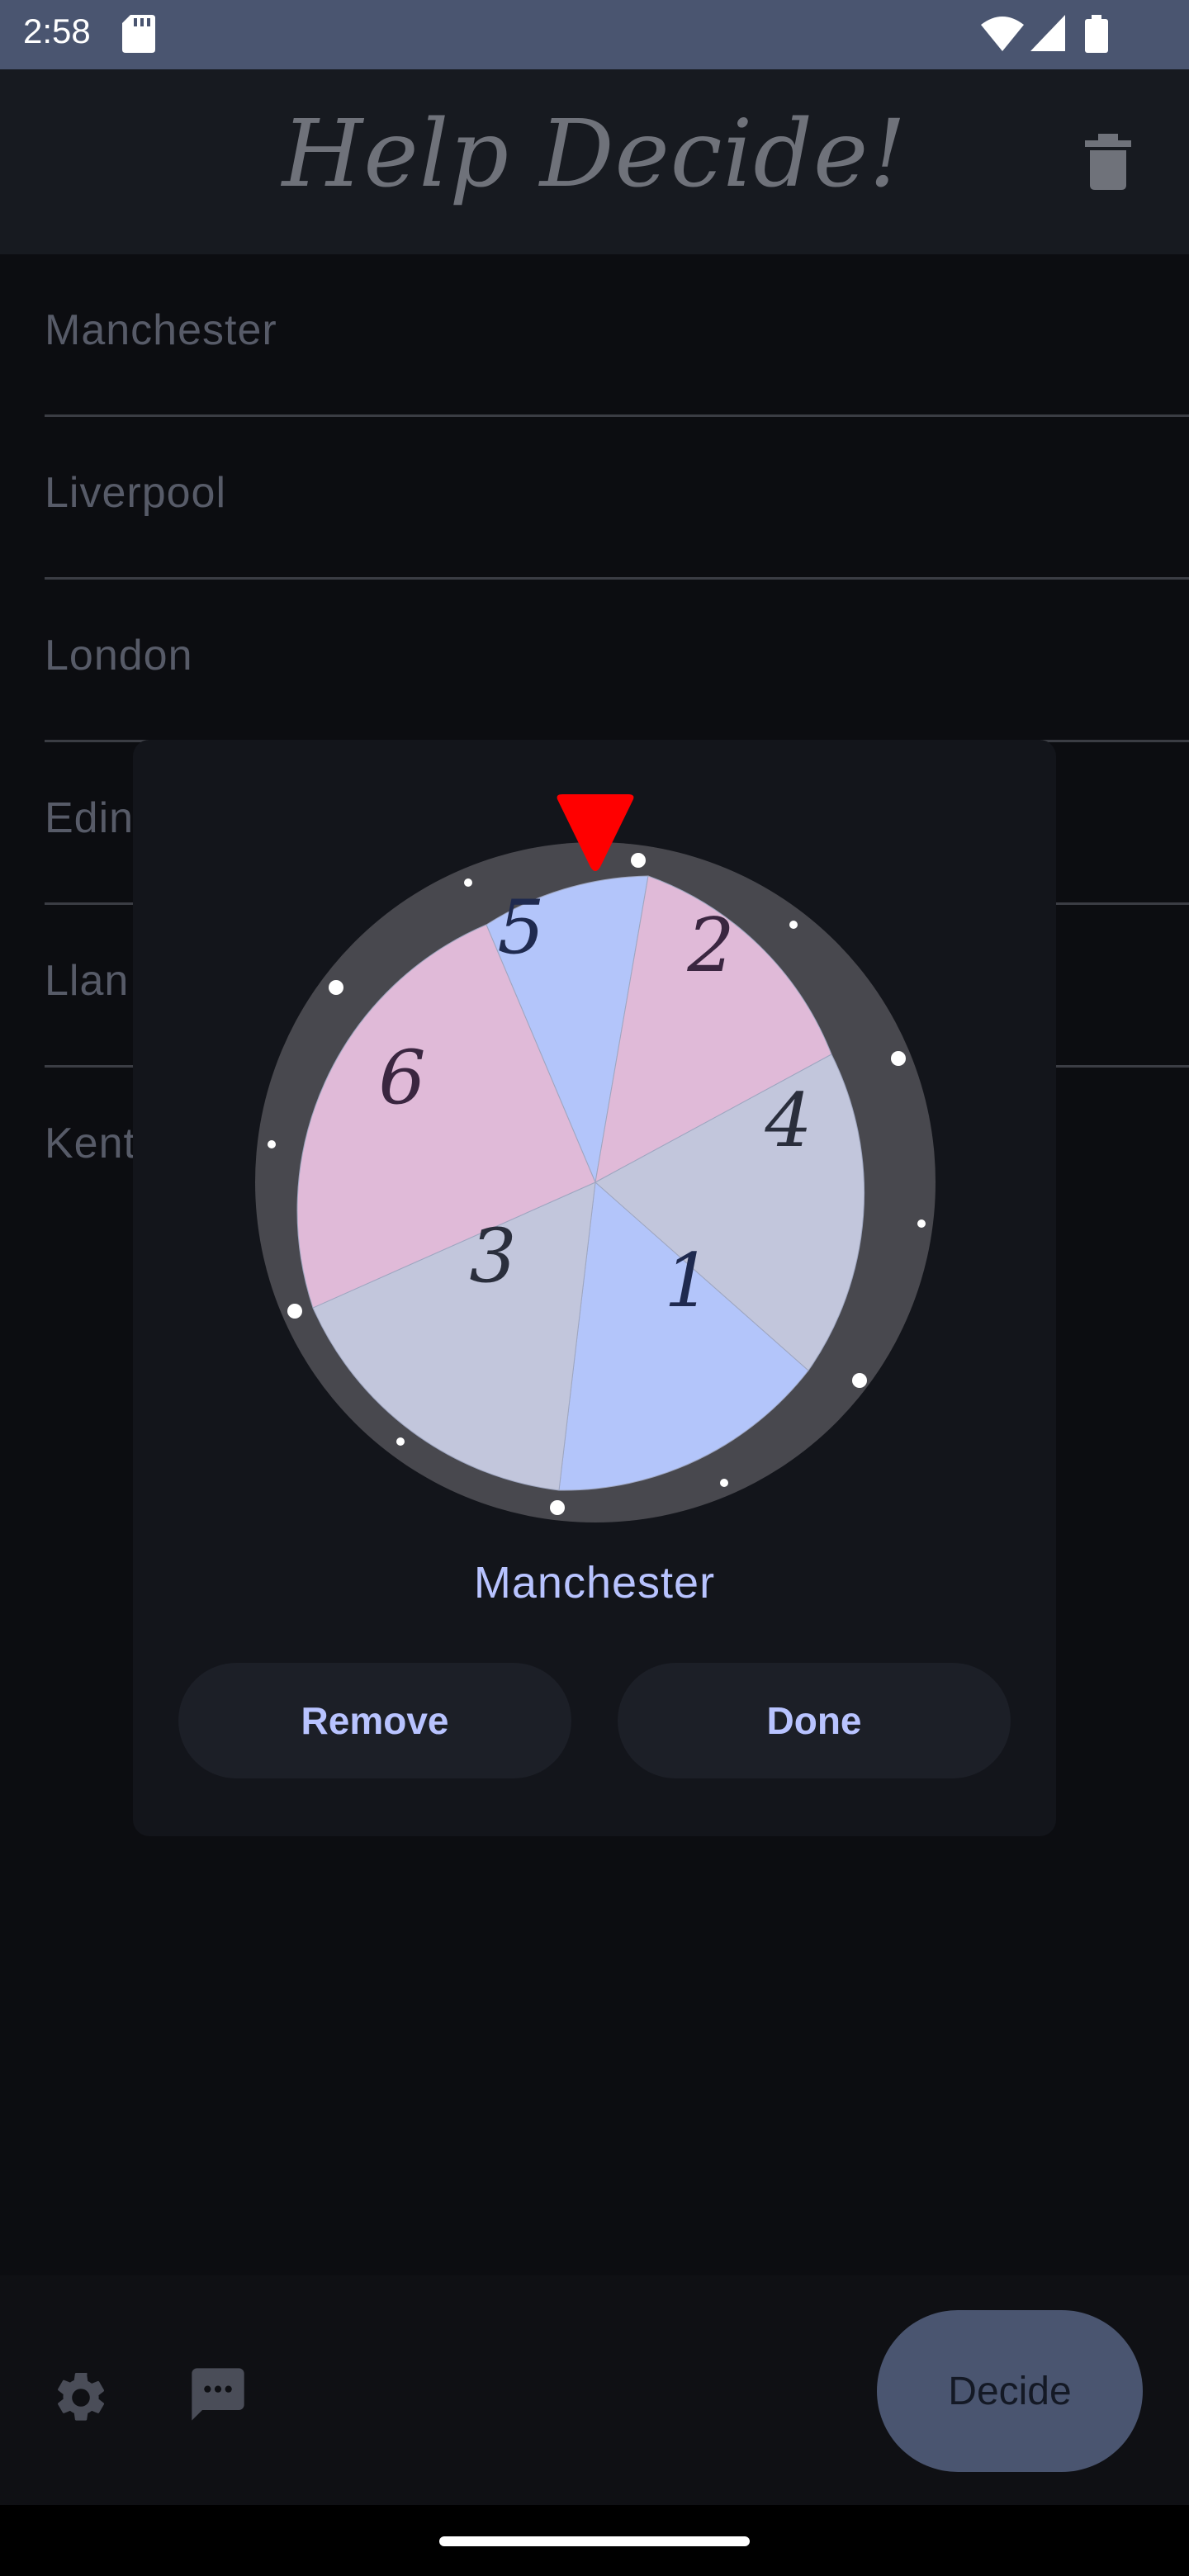 The height and width of the screenshot is (2576, 1189). Describe the element at coordinates (90, 1143) in the screenshot. I see `list-item-label: Kent` at that location.